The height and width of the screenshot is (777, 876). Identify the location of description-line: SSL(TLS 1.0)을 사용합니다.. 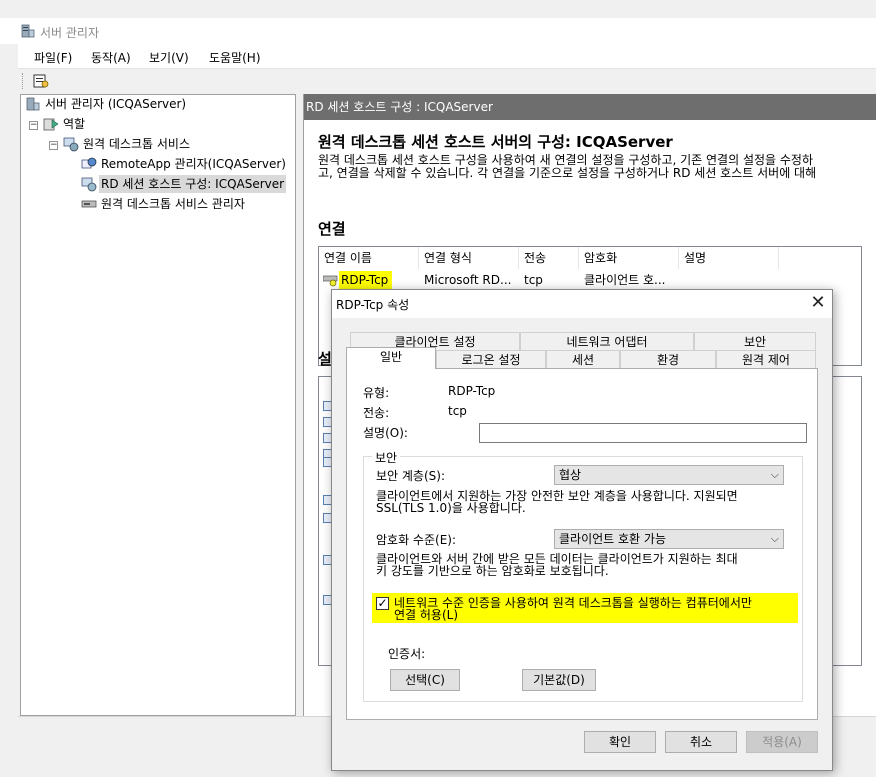
(451, 508).